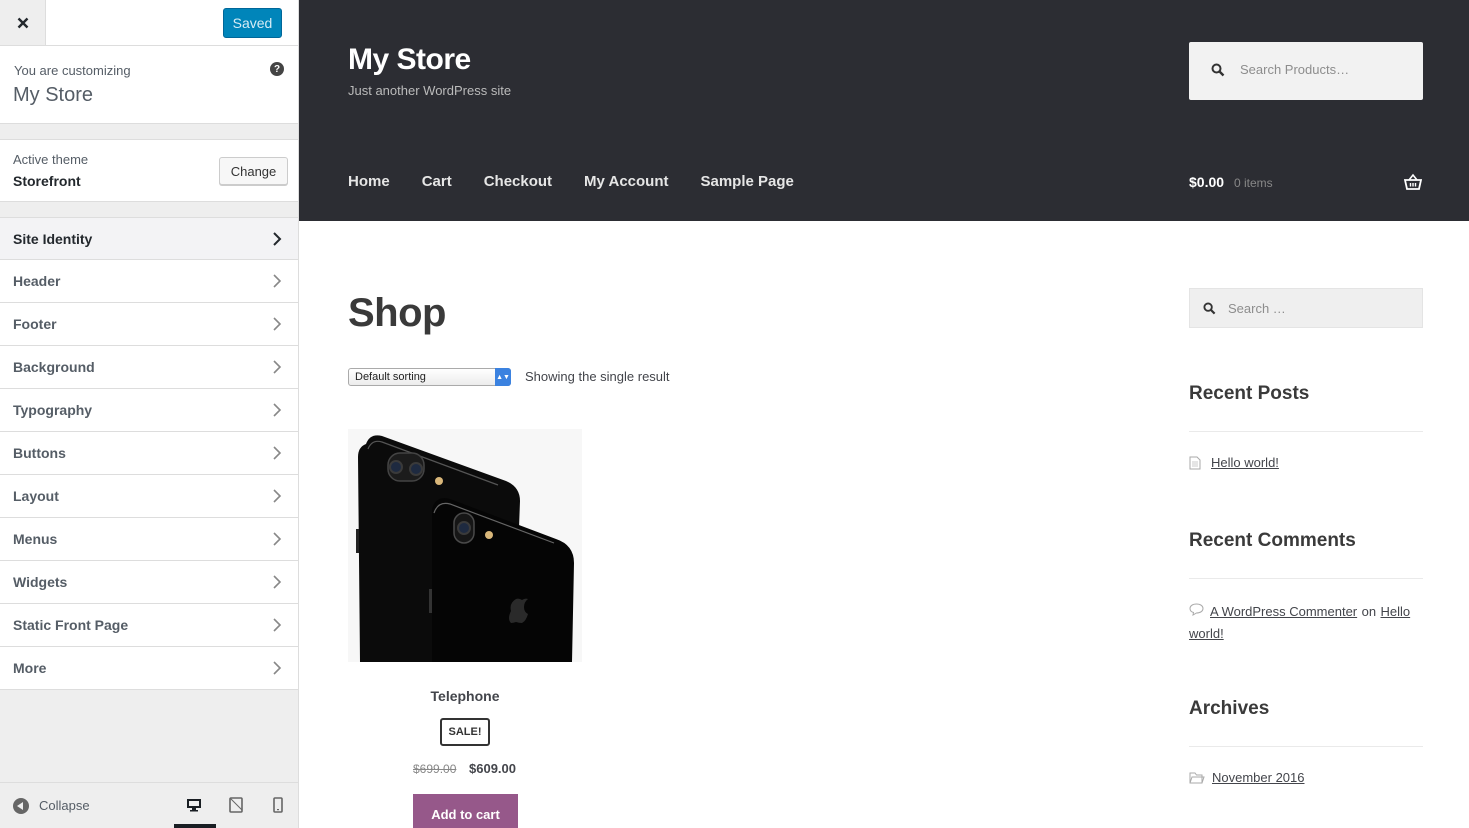 This screenshot has height=828, width=1469. What do you see at coordinates (39, 453) in the screenshot?
I see `panel-label: Buttons` at bounding box center [39, 453].